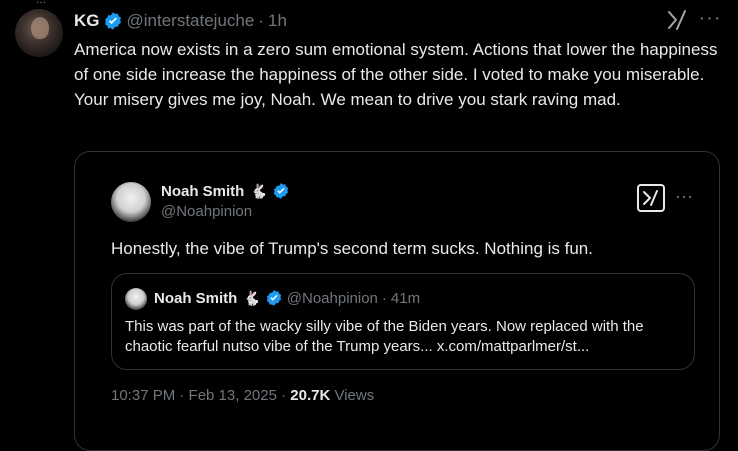 This screenshot has height=451, width=738. Describe the element at coordinates (332, 298) in the screenshot. I see `nested-author-handle: @Noahpinion` at that location.